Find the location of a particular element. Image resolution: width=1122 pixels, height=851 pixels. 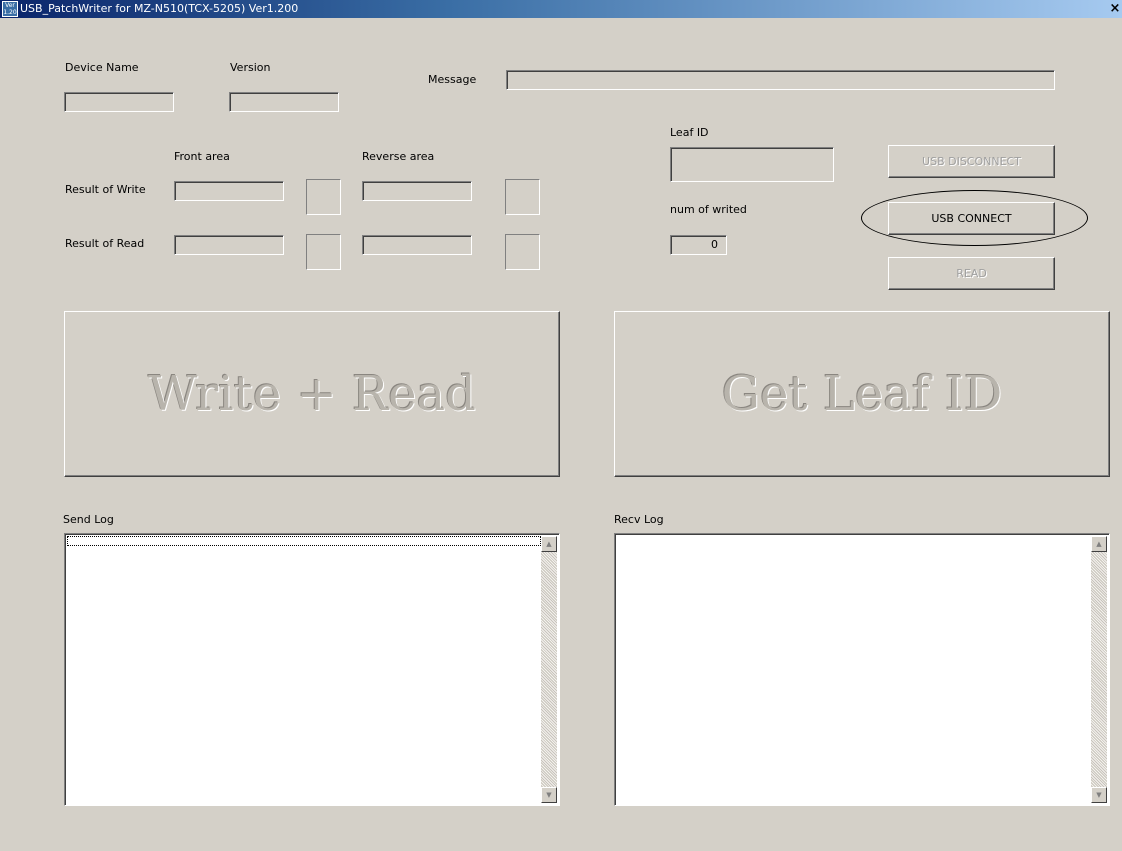

send-log-focus-line is located at coordinates (304, 541).